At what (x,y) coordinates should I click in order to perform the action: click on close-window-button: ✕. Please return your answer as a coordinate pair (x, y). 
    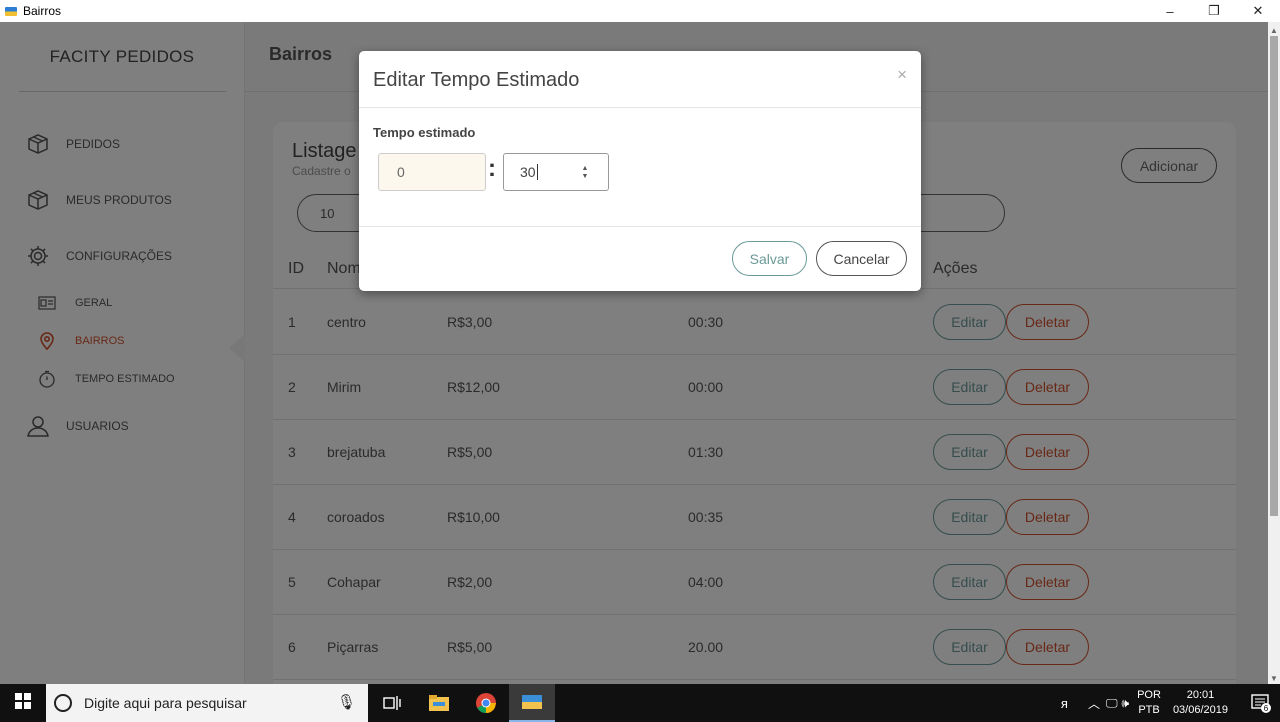
    Looking at the image, I should click on (1258, 11).